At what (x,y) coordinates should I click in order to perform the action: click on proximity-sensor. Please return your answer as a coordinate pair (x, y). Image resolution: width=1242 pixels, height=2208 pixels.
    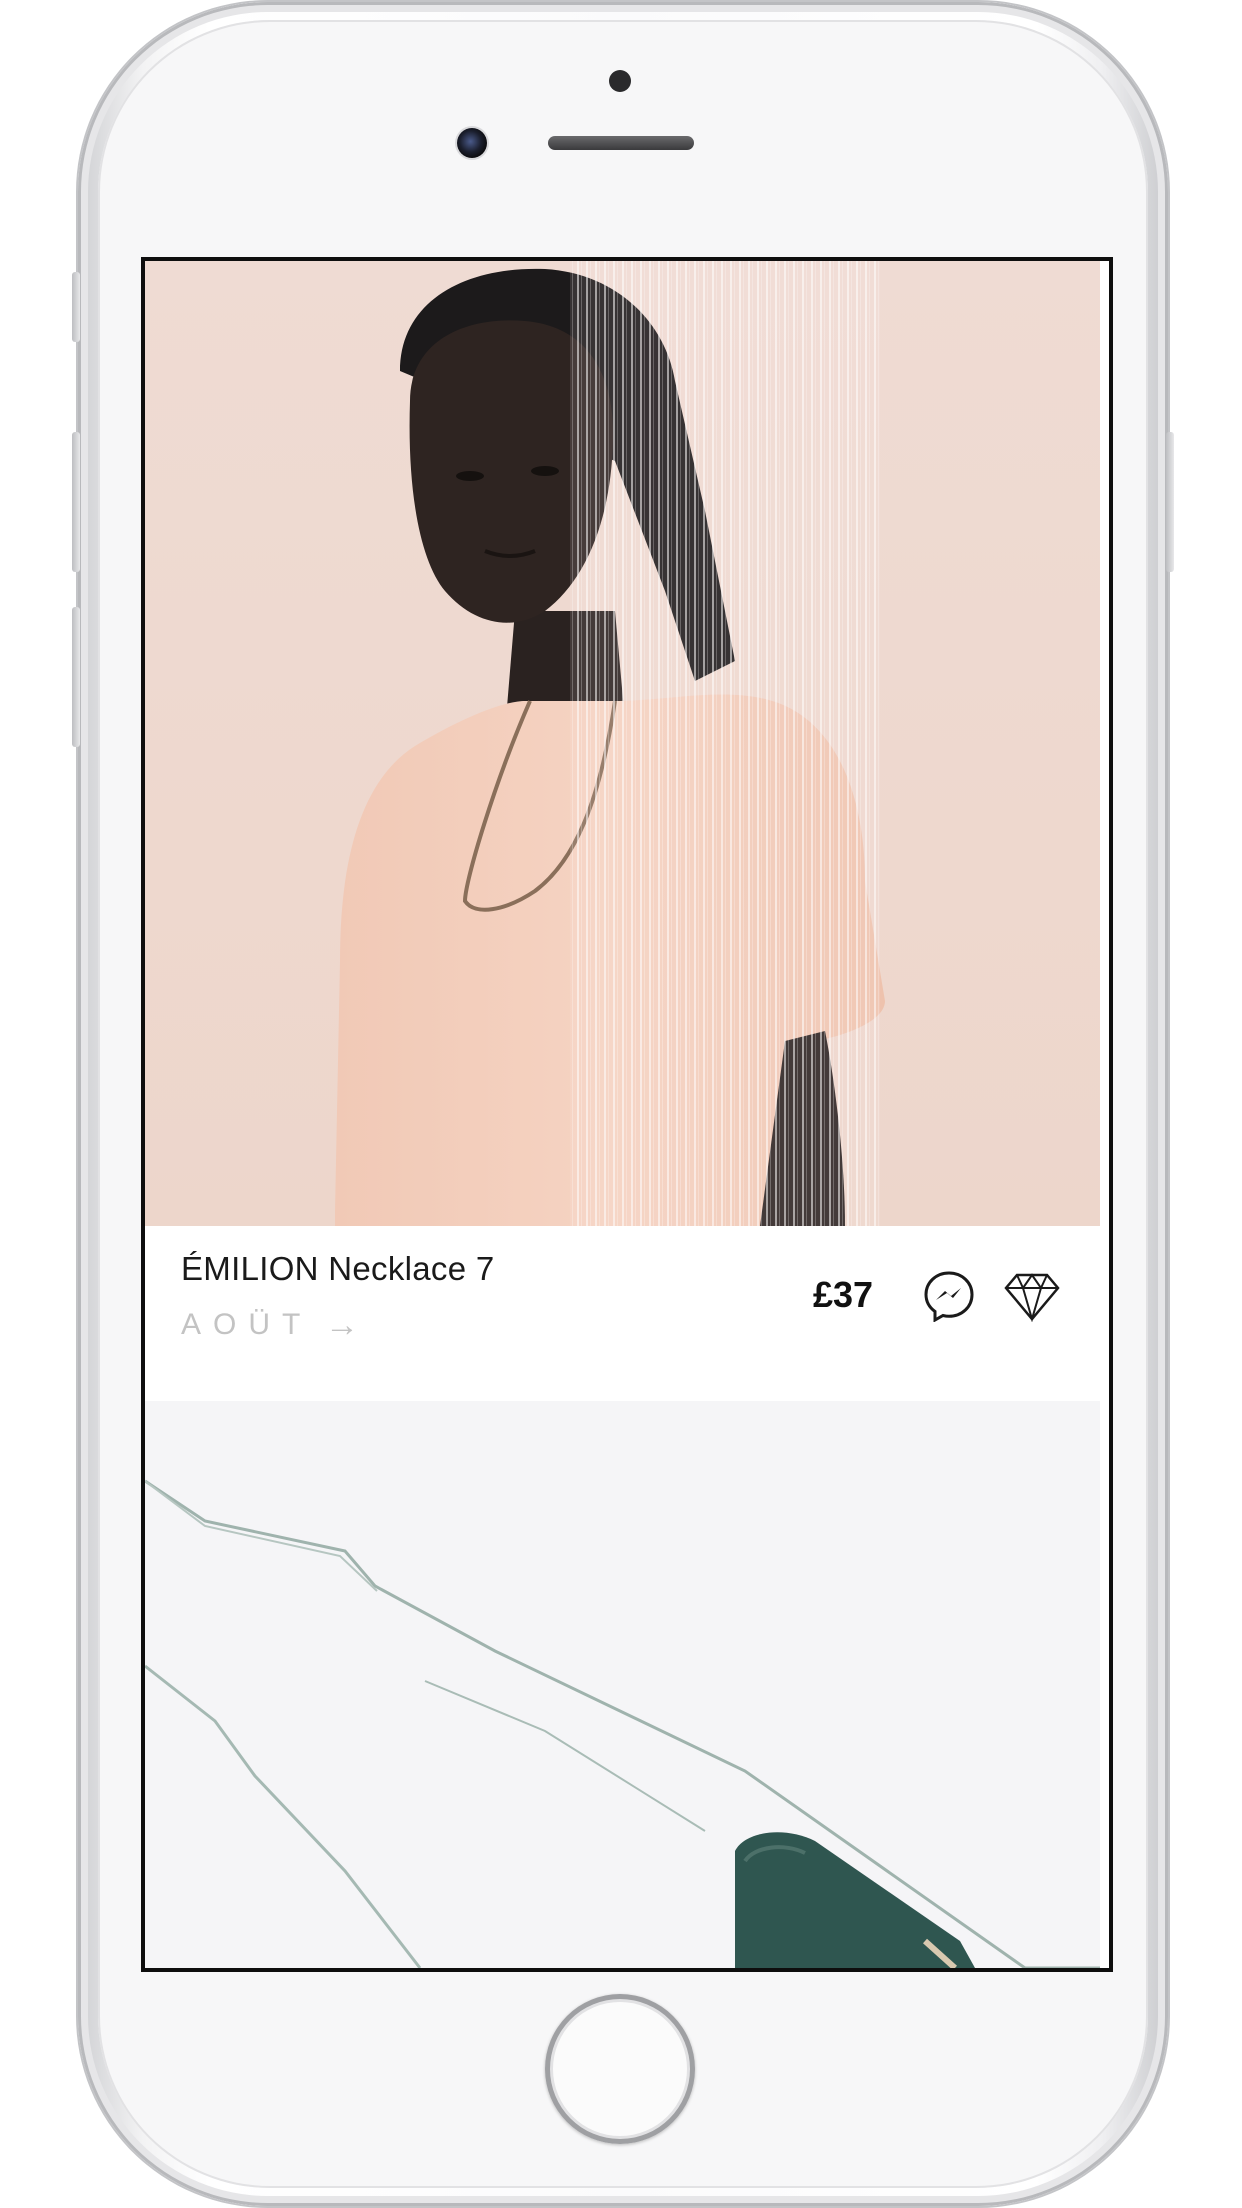
    Looking at the image, I should click on (620, 81).